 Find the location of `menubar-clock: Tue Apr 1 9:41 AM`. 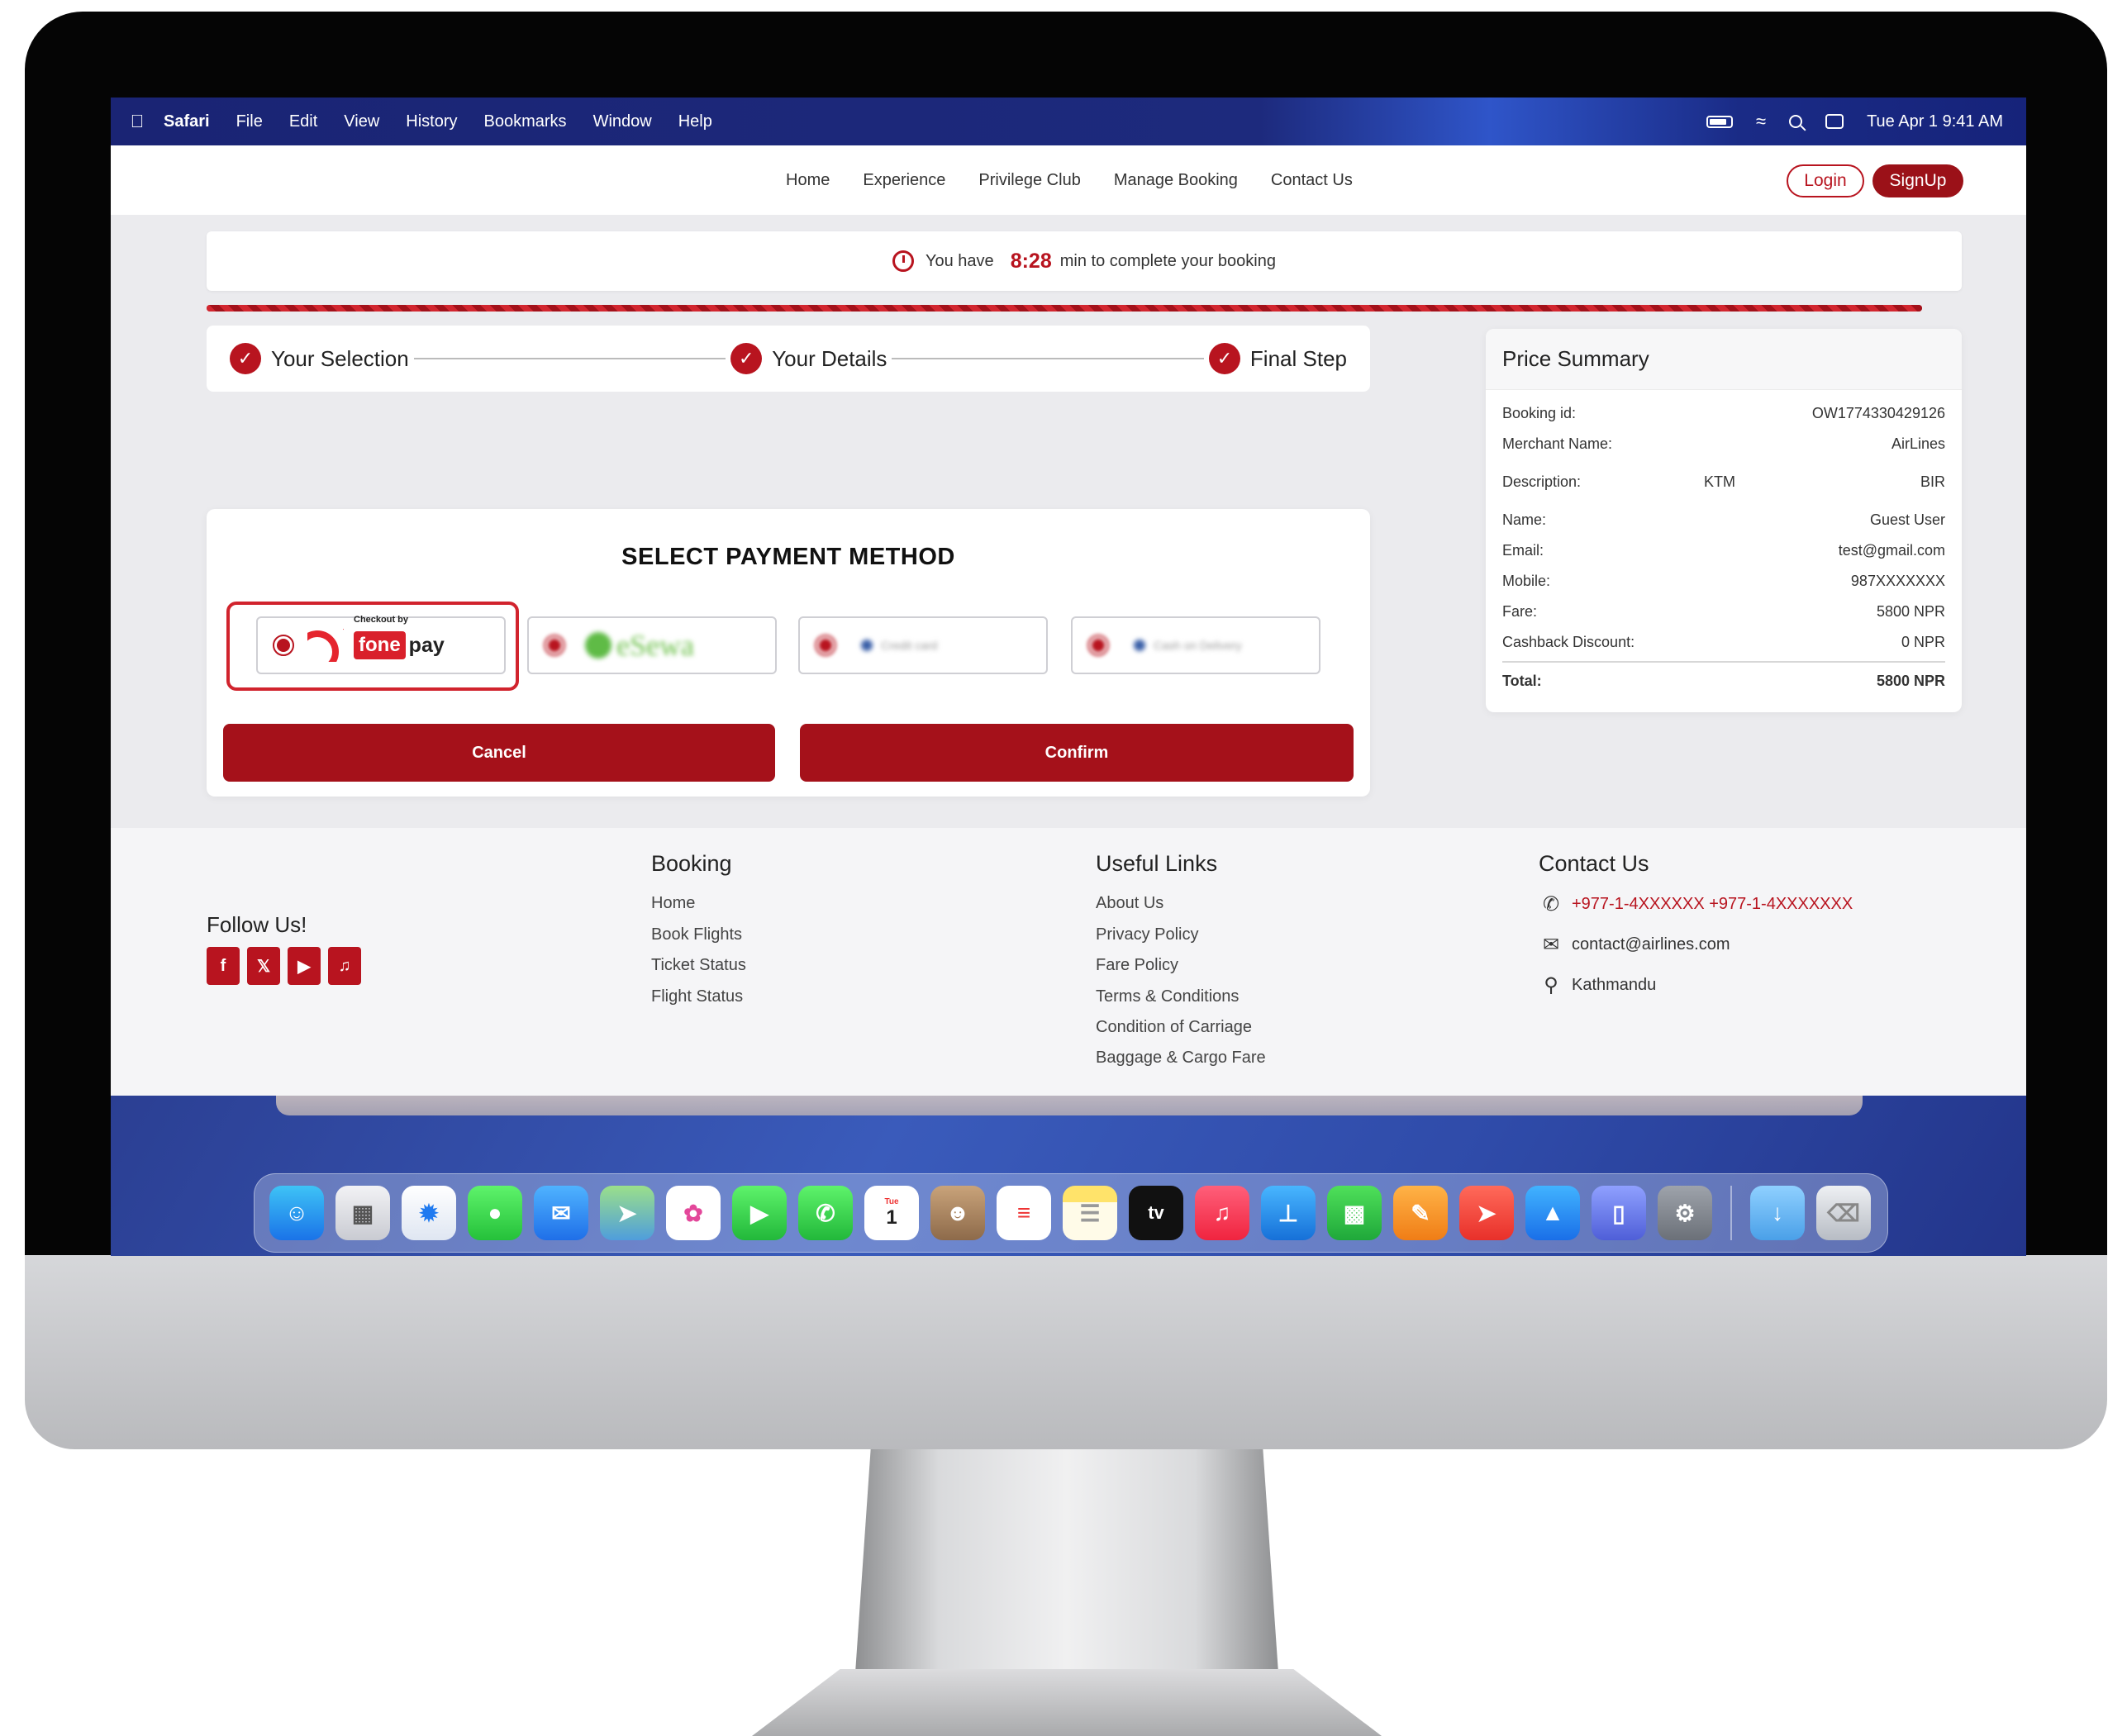

menubar-clock: Tue Apr 1 9:41 AM is located at coordinates (1935, 122).